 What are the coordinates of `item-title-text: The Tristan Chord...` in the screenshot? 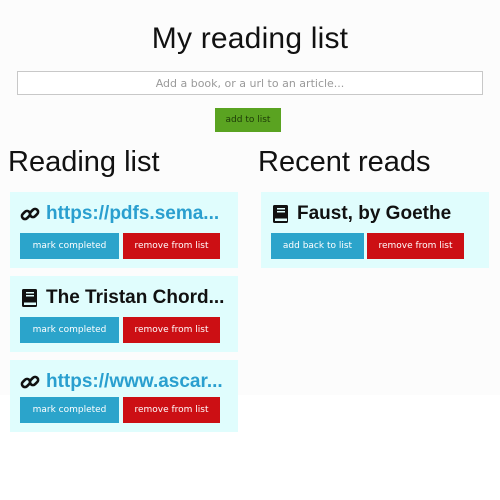 It's located at (135, 297).